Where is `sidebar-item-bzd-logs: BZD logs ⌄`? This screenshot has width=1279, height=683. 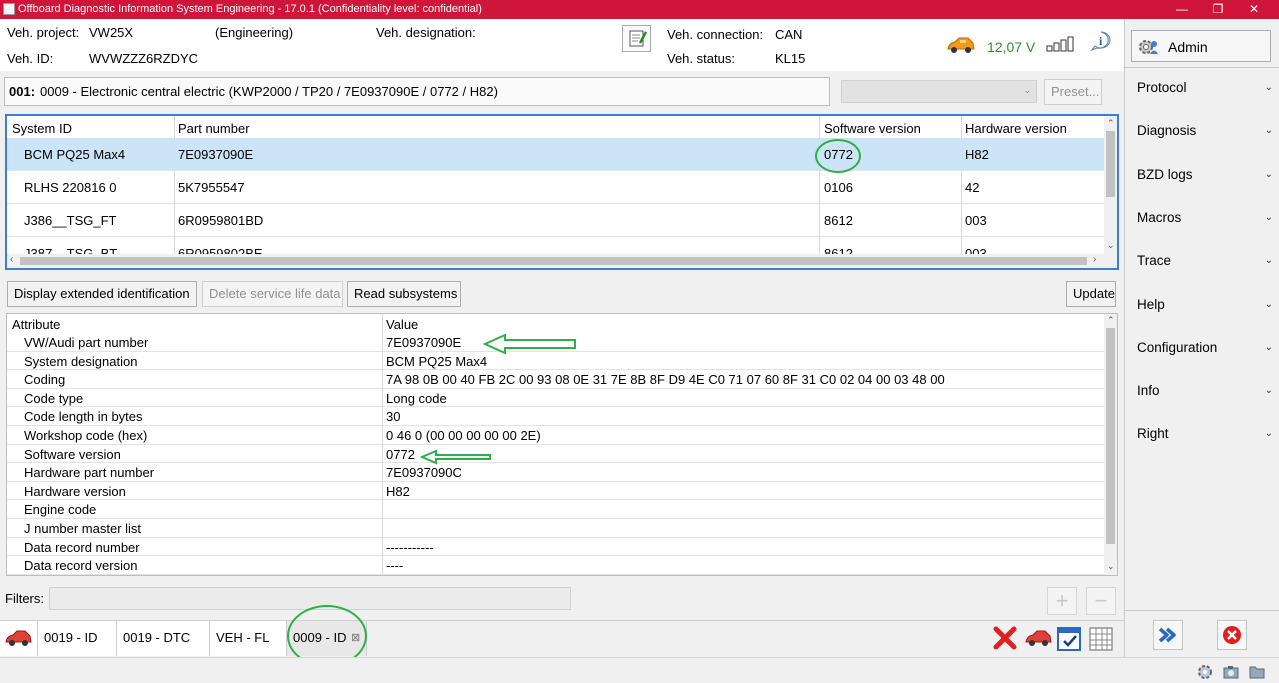 sidebar-item-bzd-logs: BZD logs ⌄ is located at coordinates (1205, 177).